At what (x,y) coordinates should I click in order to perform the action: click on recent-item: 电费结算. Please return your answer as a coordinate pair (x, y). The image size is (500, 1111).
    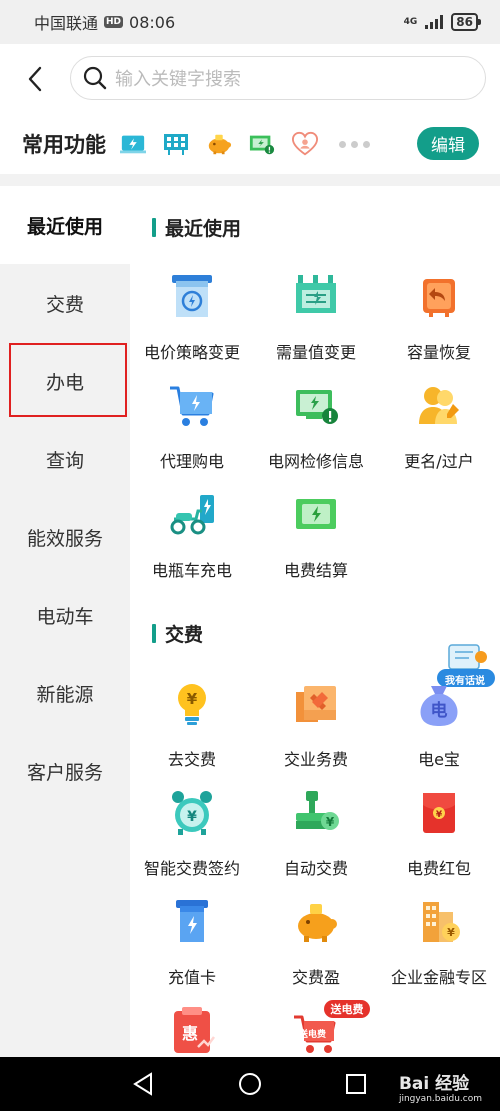
    Looking at the image, I should click on (316, 545).